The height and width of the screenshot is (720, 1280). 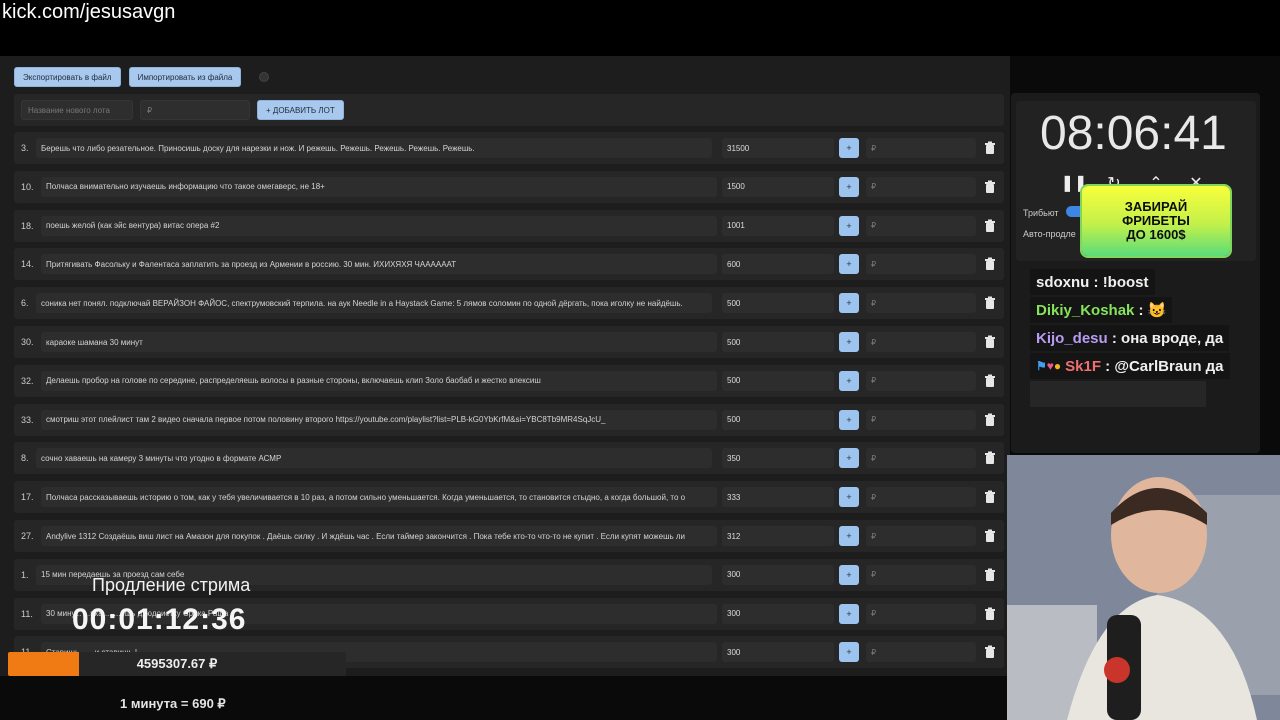 What do you see at coordinates (264, 77) in the screenshot?
I see `theme-toggle-icon` at bounding box center [264, 77].